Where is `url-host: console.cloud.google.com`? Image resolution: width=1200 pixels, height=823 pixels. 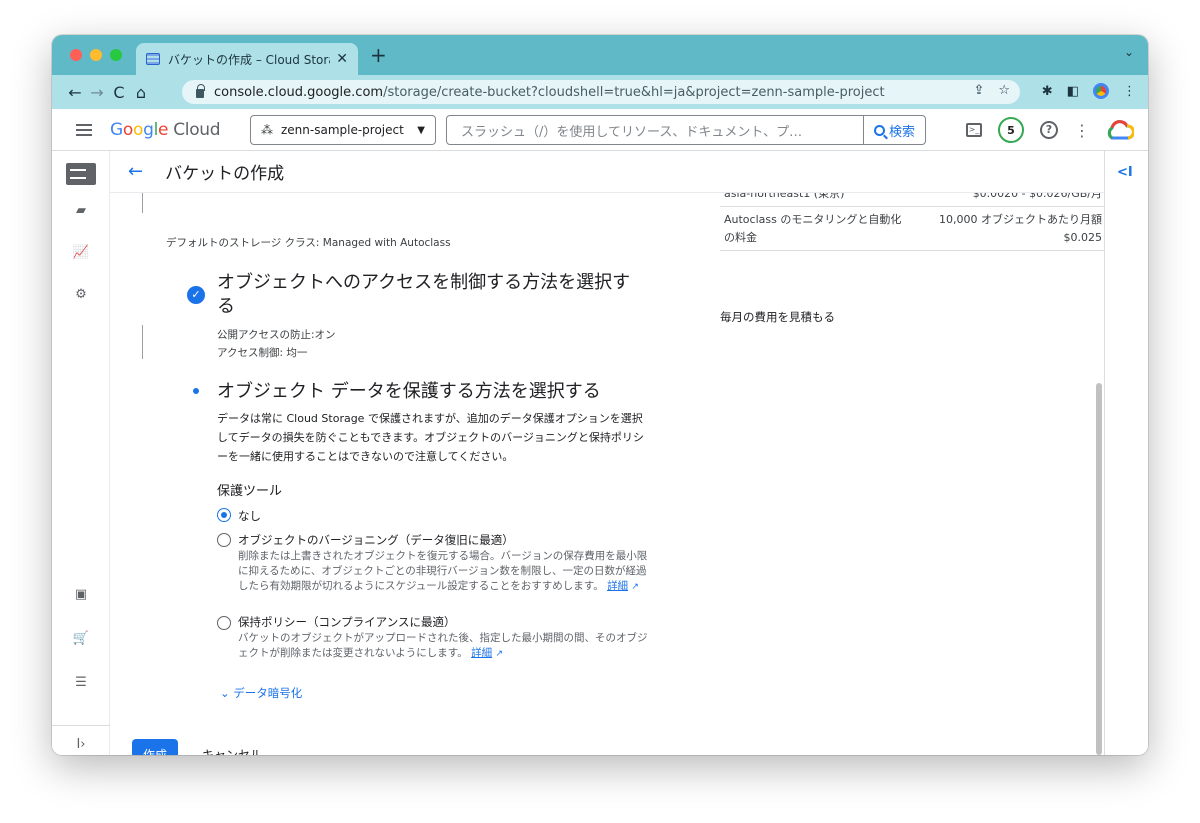 url-host: console.cloud.google.com is located at coordinates (299, 92).